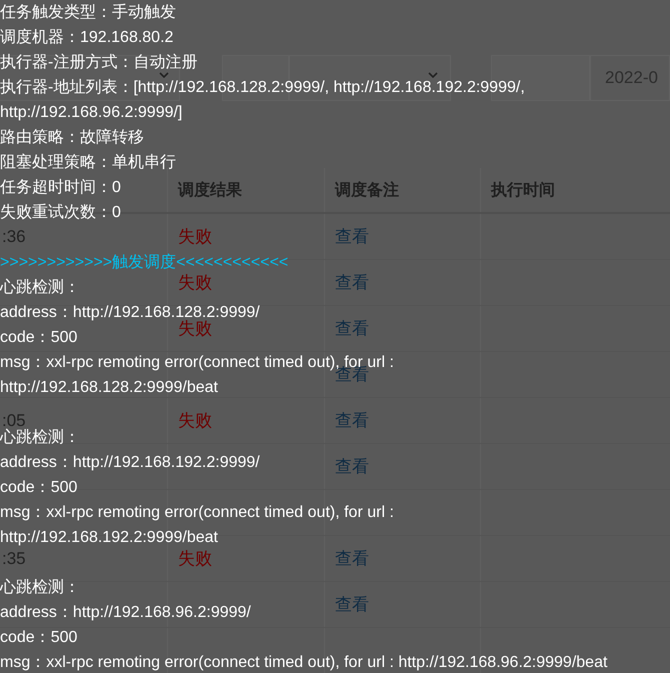 The image size is (670, 673). Describe the element at coordinates (130, 312) in the screenshot. I see `log-line: address：http://192.168.128.2:9999/` at that location.